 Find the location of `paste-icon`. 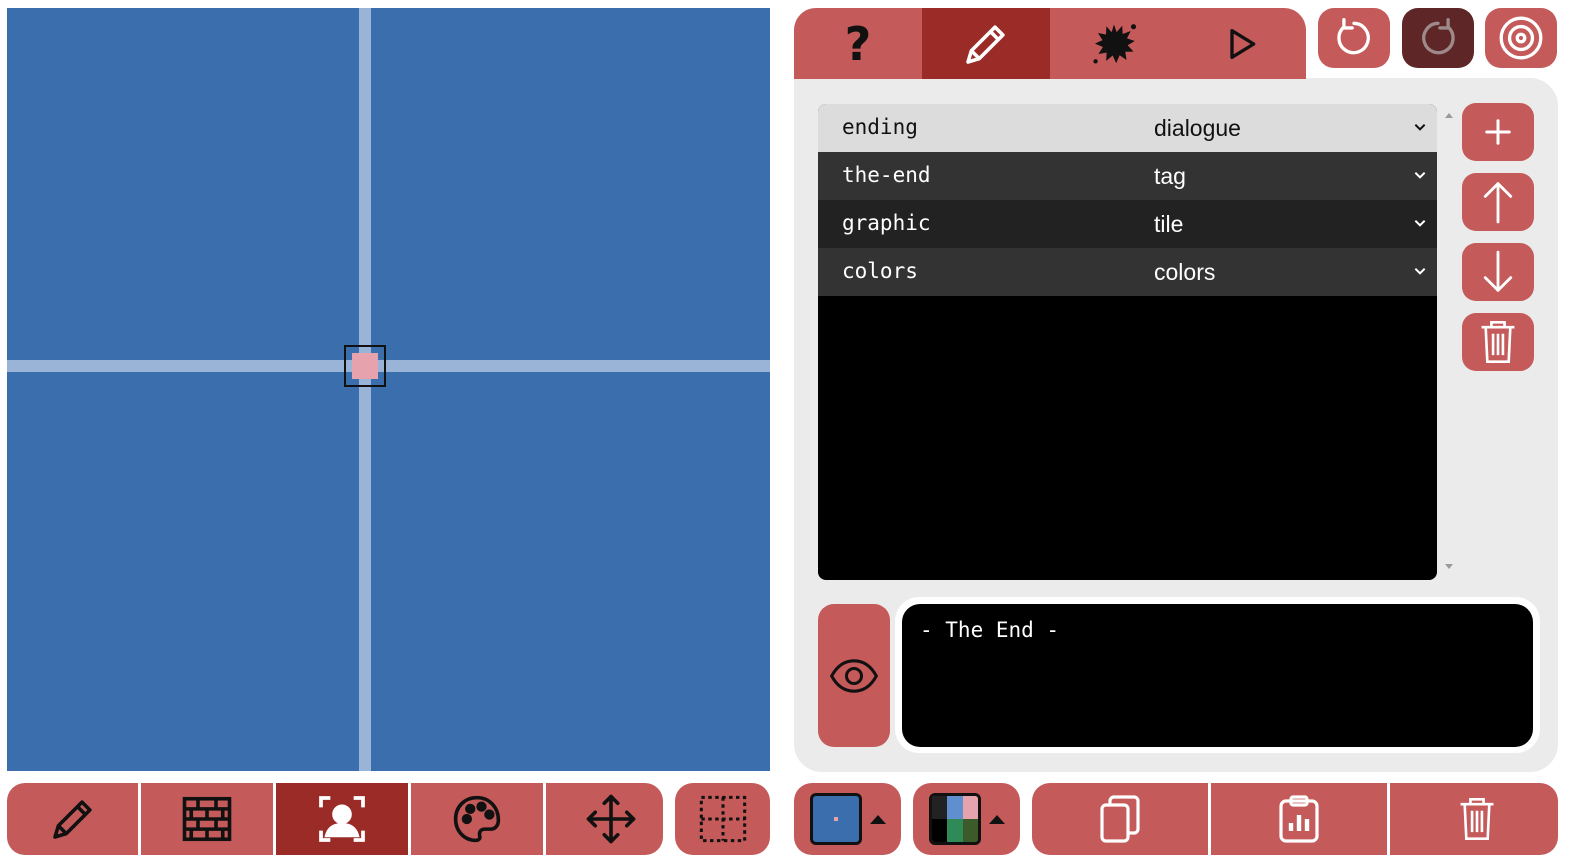

paste-icon is located at coordinates (1299, 819).